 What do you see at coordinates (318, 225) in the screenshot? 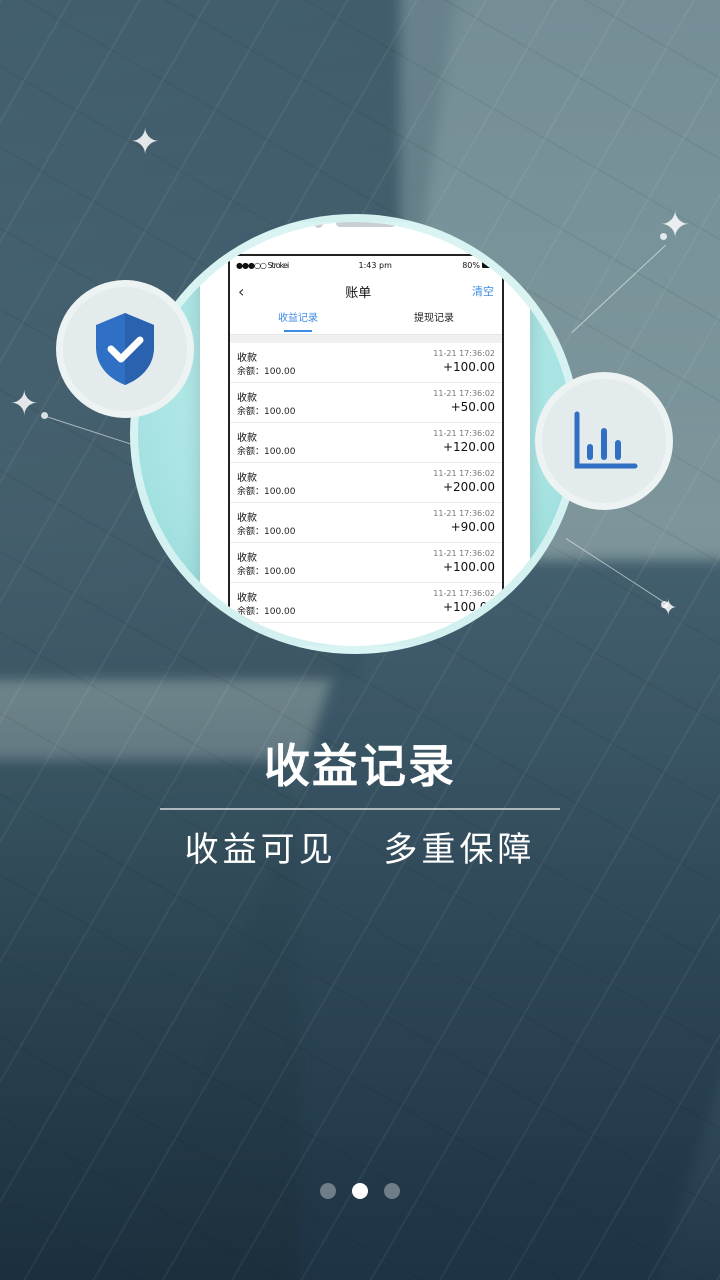
I see `phone-sensor` at bounding box center [318, 225].